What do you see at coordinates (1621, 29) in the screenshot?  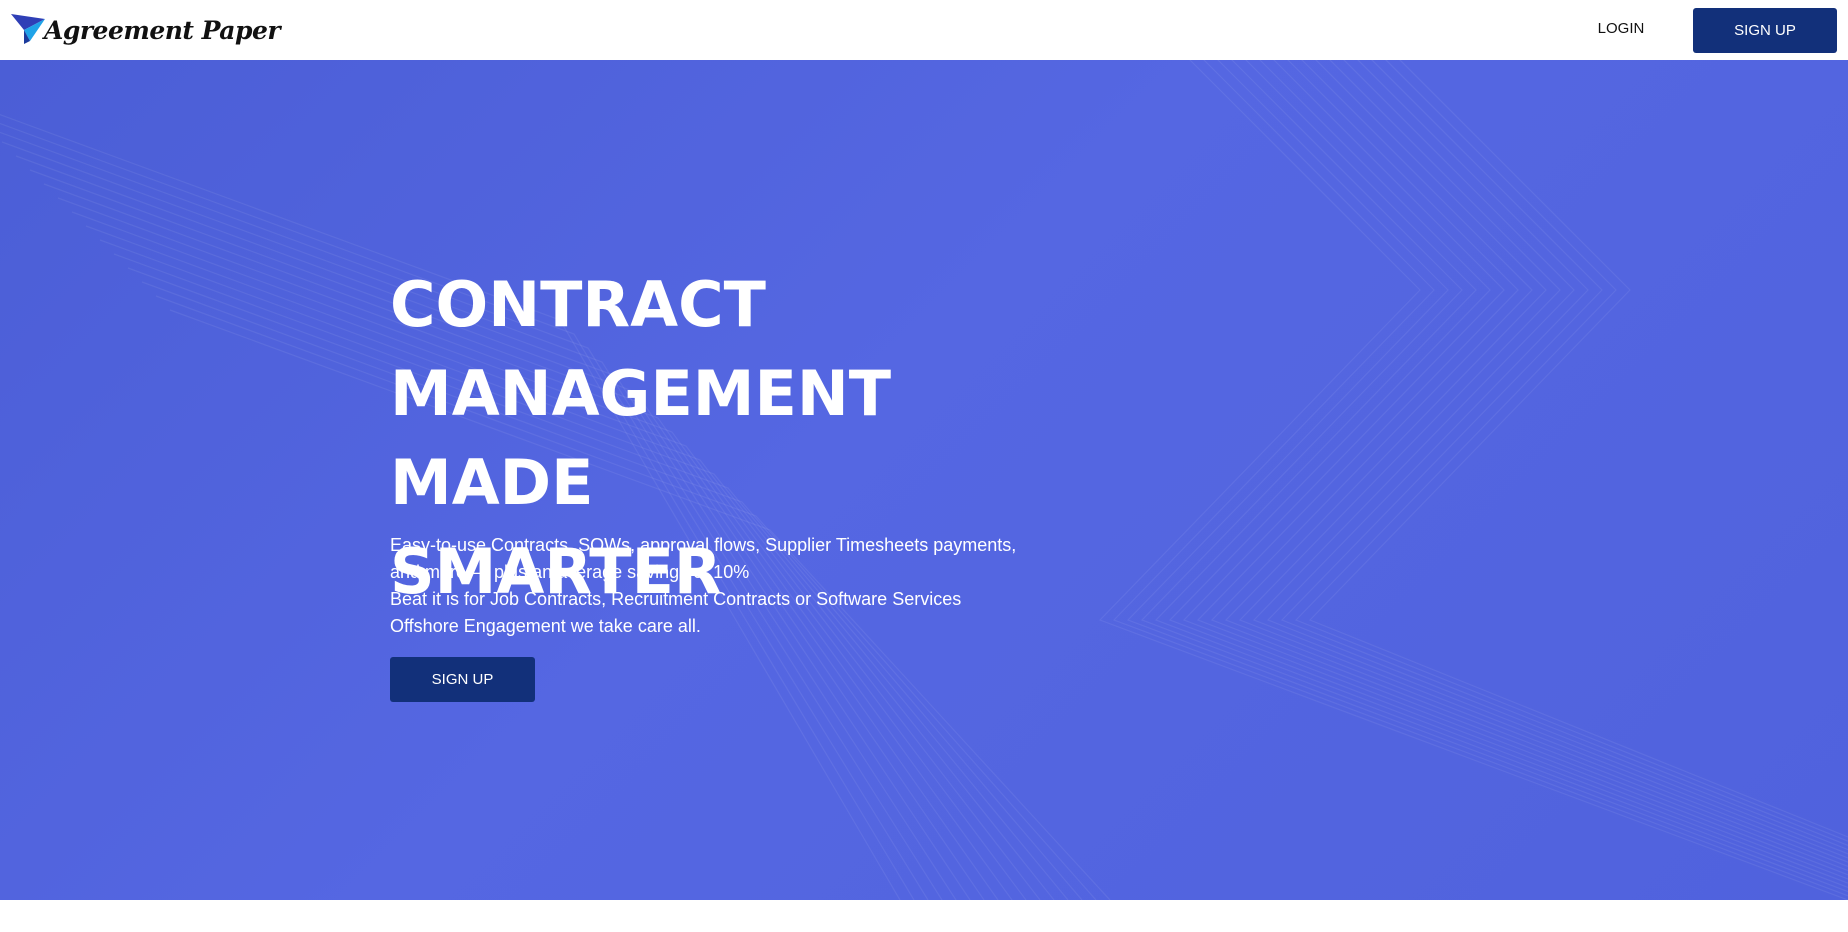 I see `login-link: LOGIN` at bounding box center [1621, 29].